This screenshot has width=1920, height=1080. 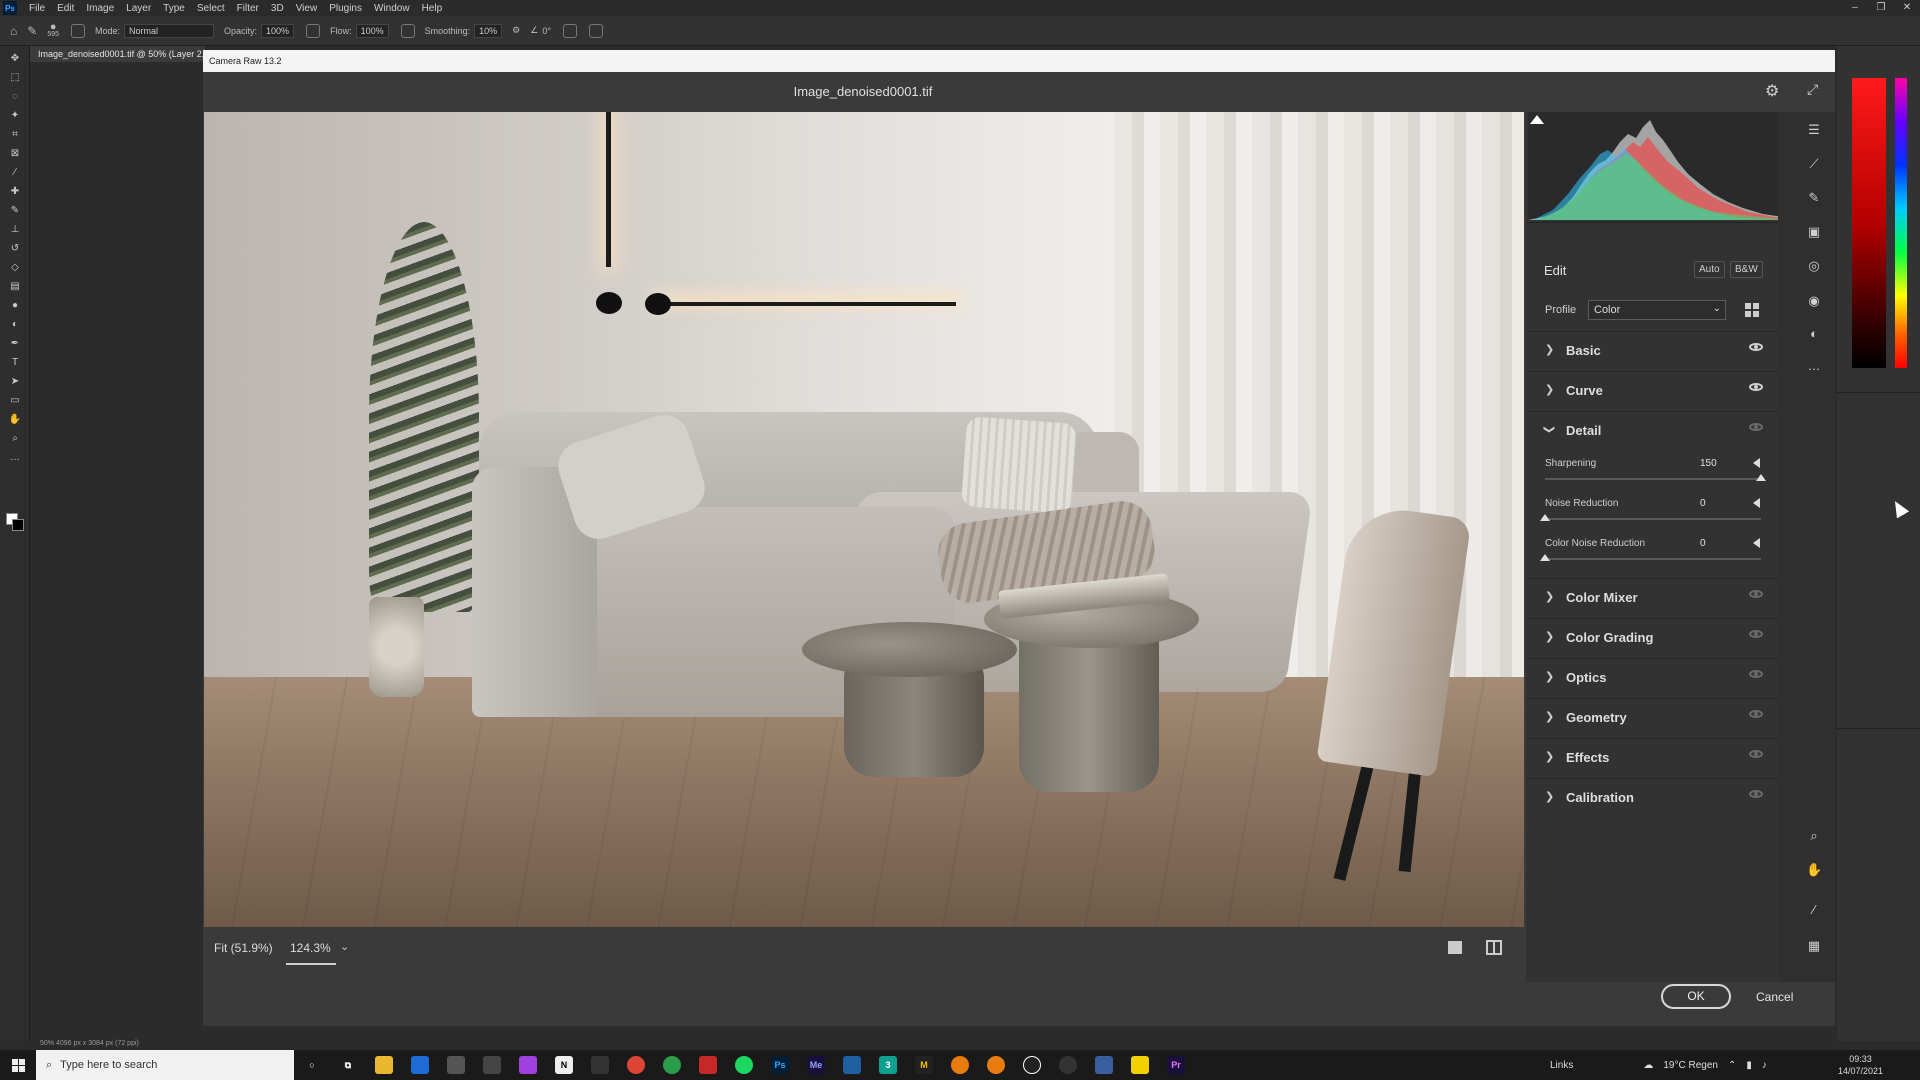 I want to click on menu-plugins: Plugins, so click(x=345, y=8).